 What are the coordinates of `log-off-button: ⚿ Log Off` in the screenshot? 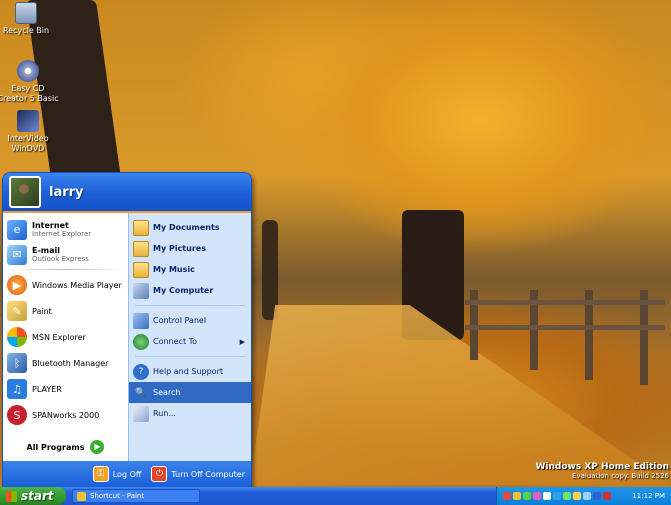 It's located at (117, 474).